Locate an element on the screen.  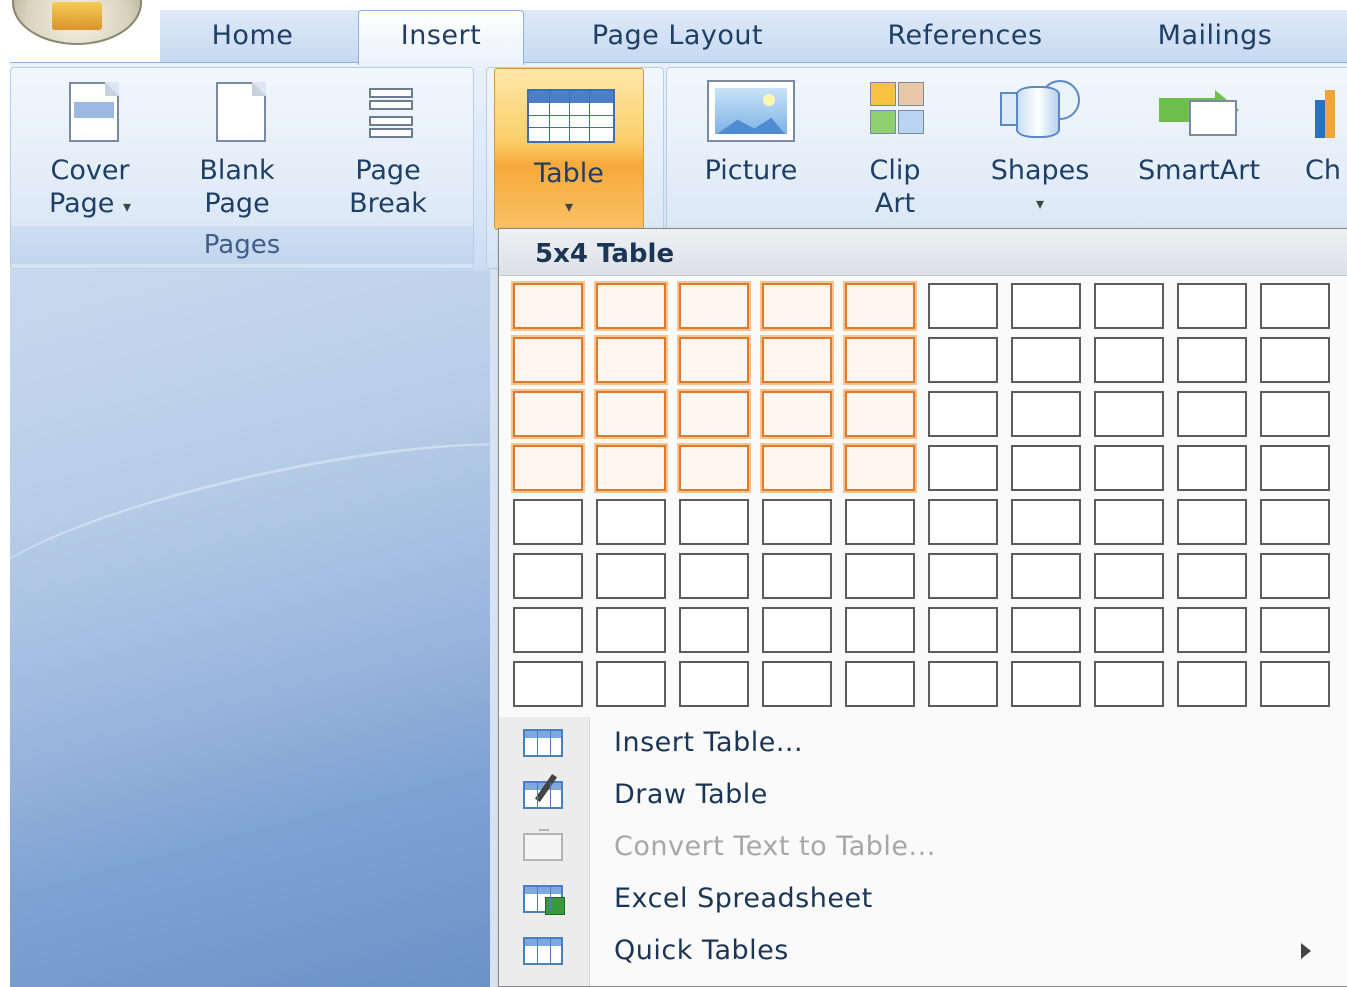
cover-page-button: Cover Page ▾ is located at coordinates (90, 149).